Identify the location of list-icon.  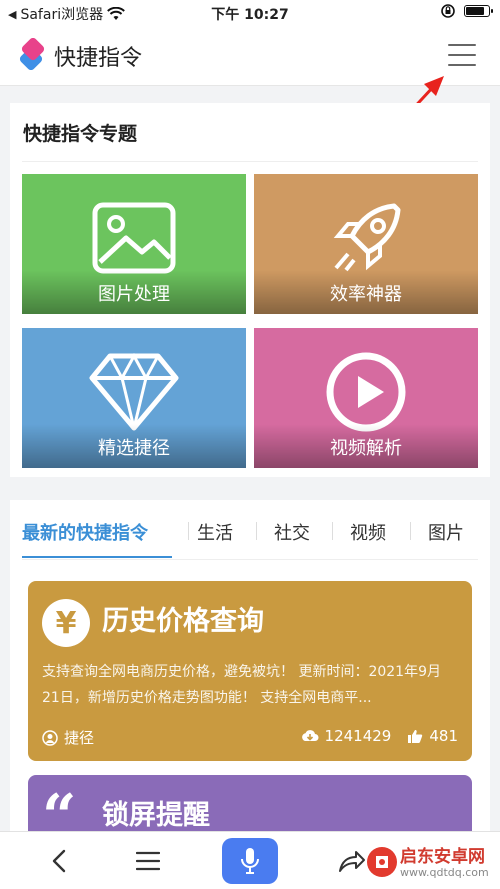
(148, 861).